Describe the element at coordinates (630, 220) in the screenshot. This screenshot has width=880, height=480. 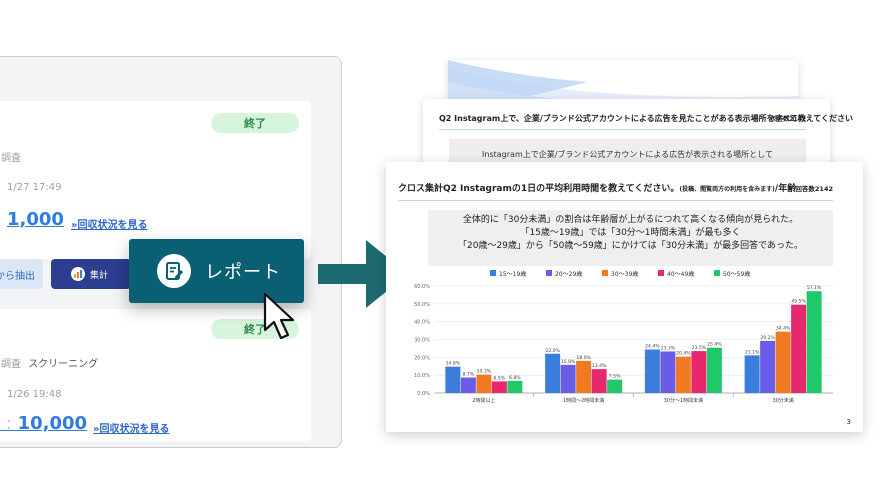
I see `summary-line: 全体的に「30分未満」の割合は年齢層が上がるにつれて高くなる傾向が見られた。` at that location.